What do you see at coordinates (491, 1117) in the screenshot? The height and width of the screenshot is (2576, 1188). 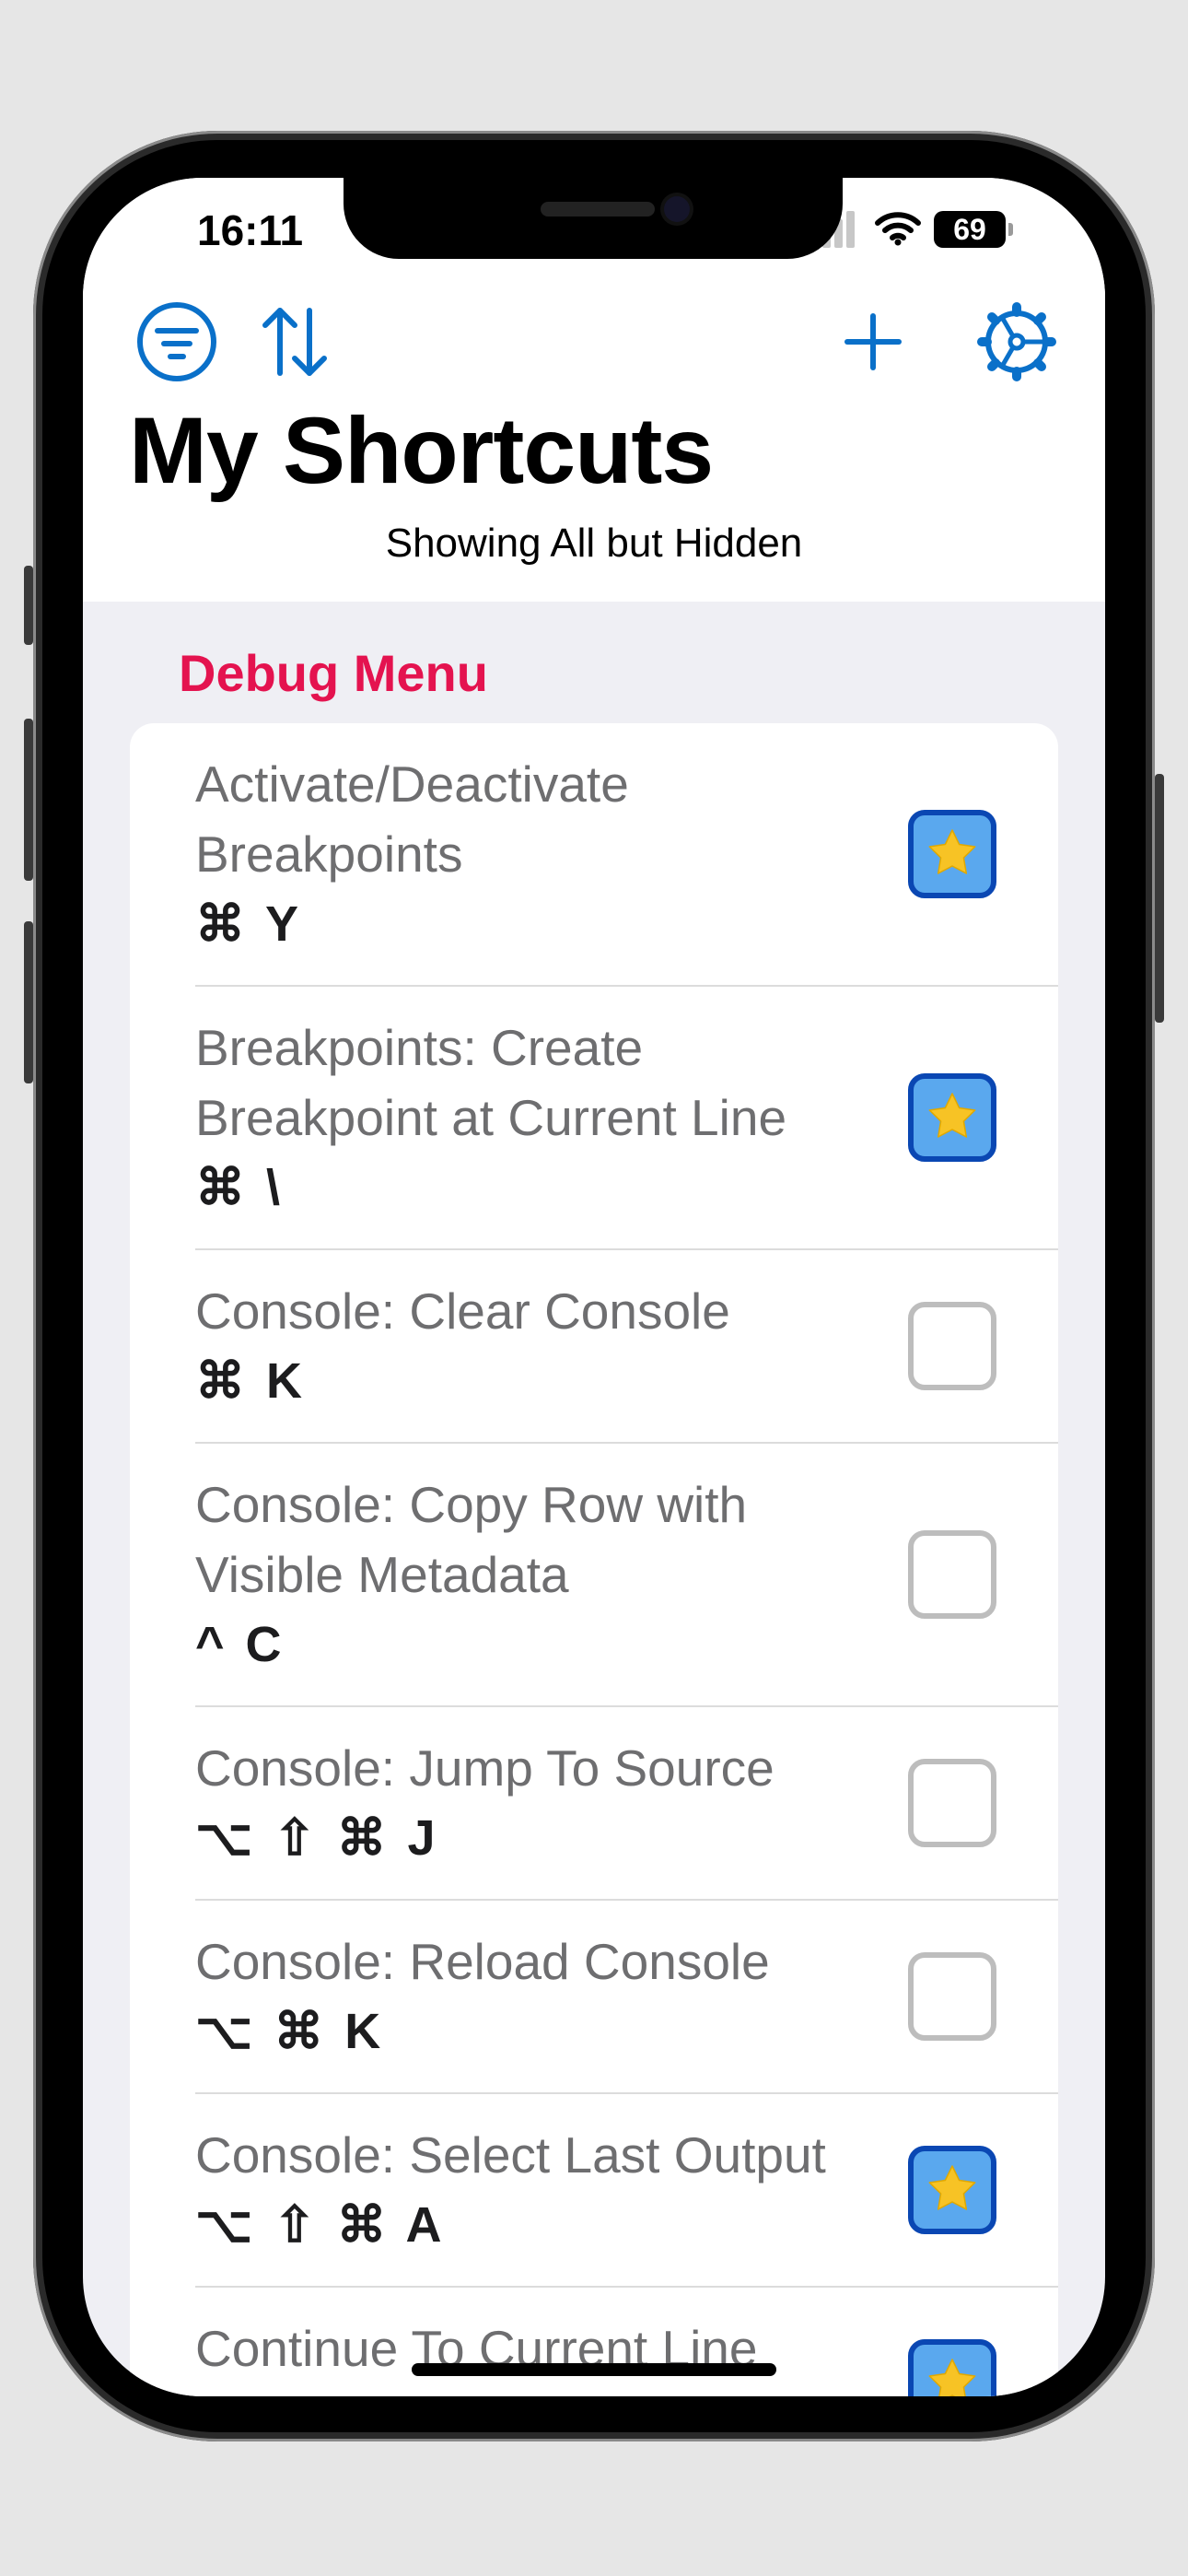 I see `shortcut-name-line: Breakpoint at Current Line` at bounding box center [491, 1117].